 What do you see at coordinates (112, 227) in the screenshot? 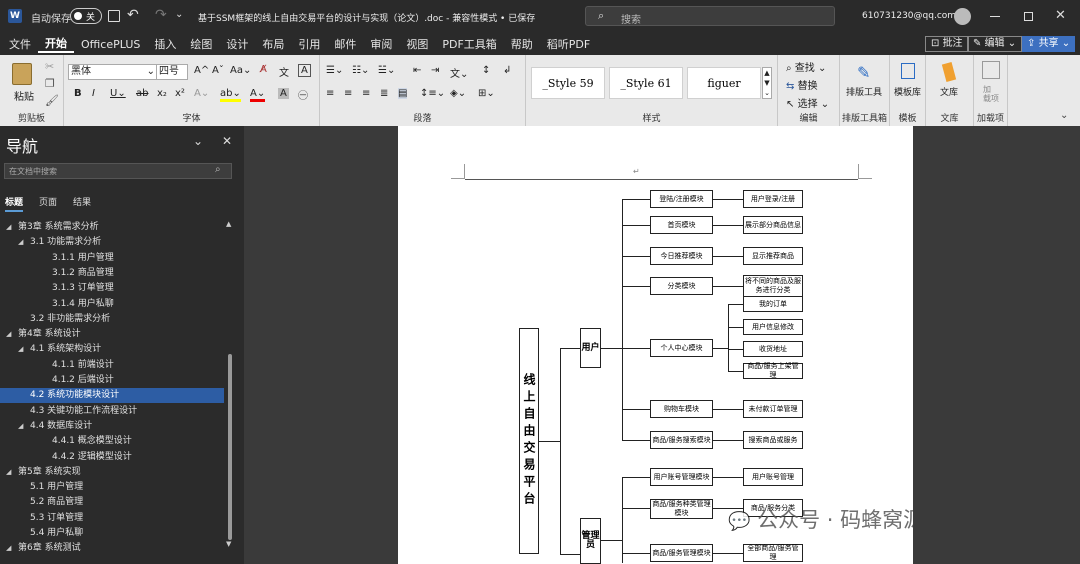
I see `nav-heading-item: ◢ 第3章 系统需求分析` at bounding box center [112, 227].